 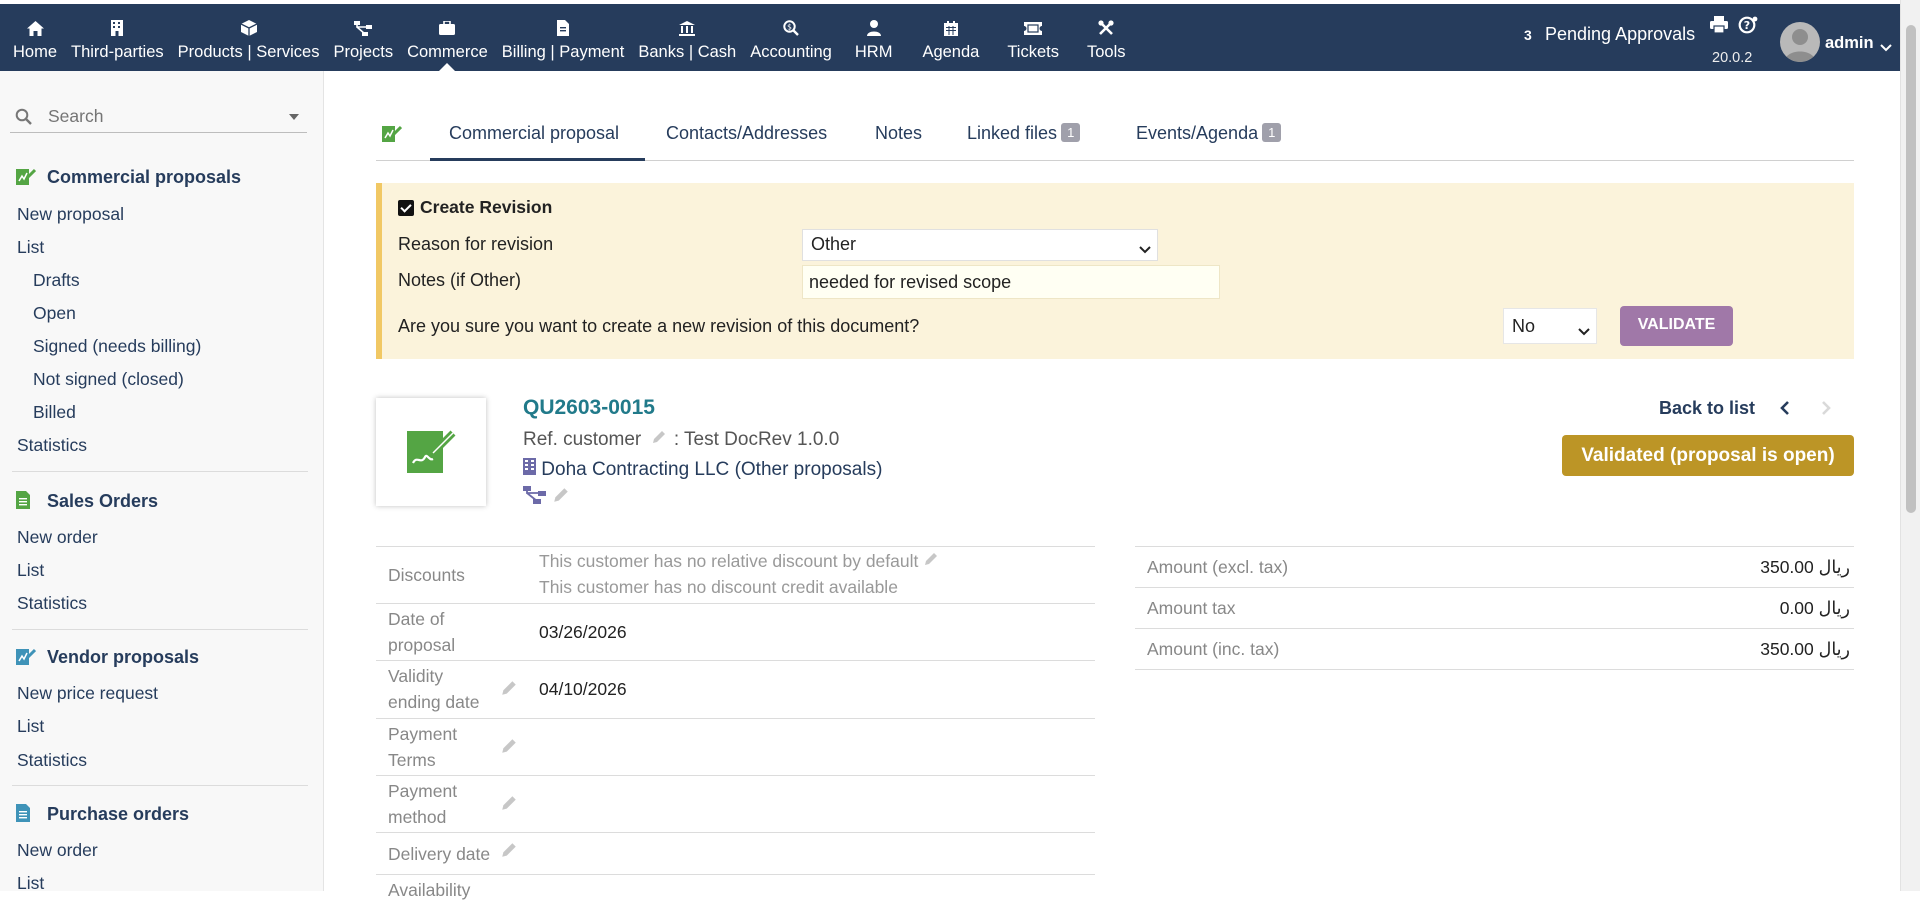 I want to click on menu-label: Tickets, so click(x=1033, y=52).